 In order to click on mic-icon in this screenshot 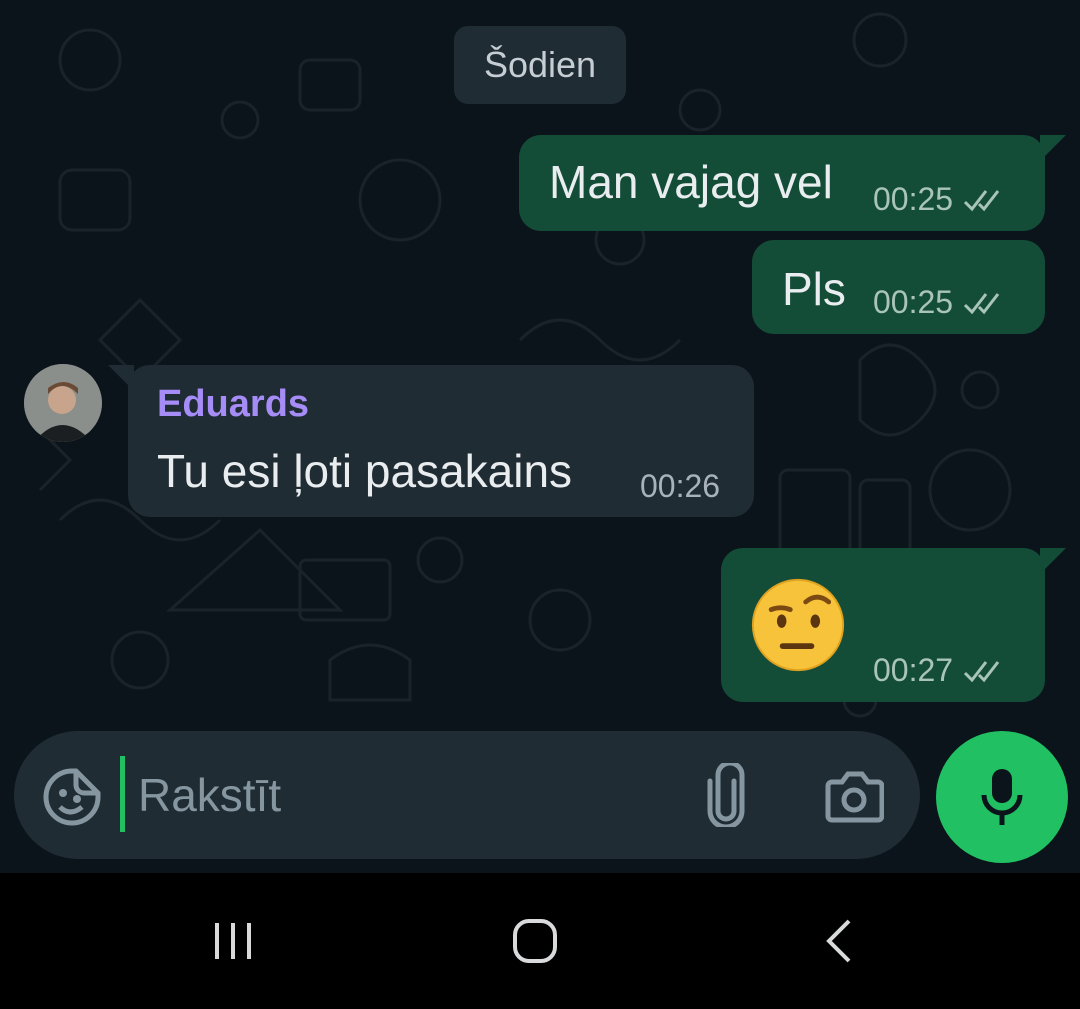, I will do `click(1002, 797)`.